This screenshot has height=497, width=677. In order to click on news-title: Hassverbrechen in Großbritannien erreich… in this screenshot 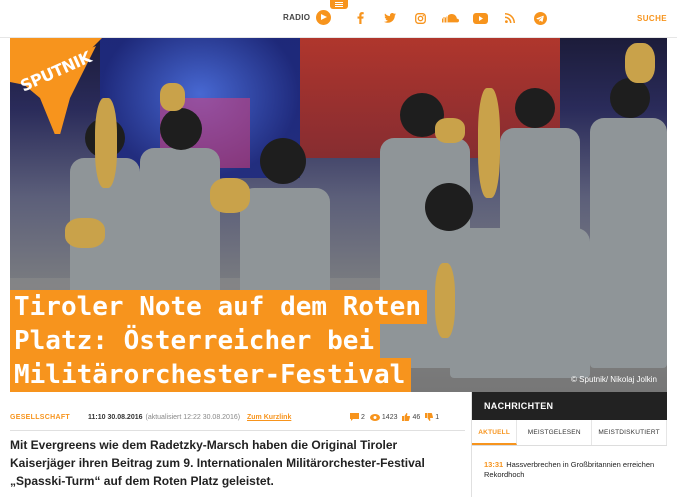, I will do `click(569, 469)`.